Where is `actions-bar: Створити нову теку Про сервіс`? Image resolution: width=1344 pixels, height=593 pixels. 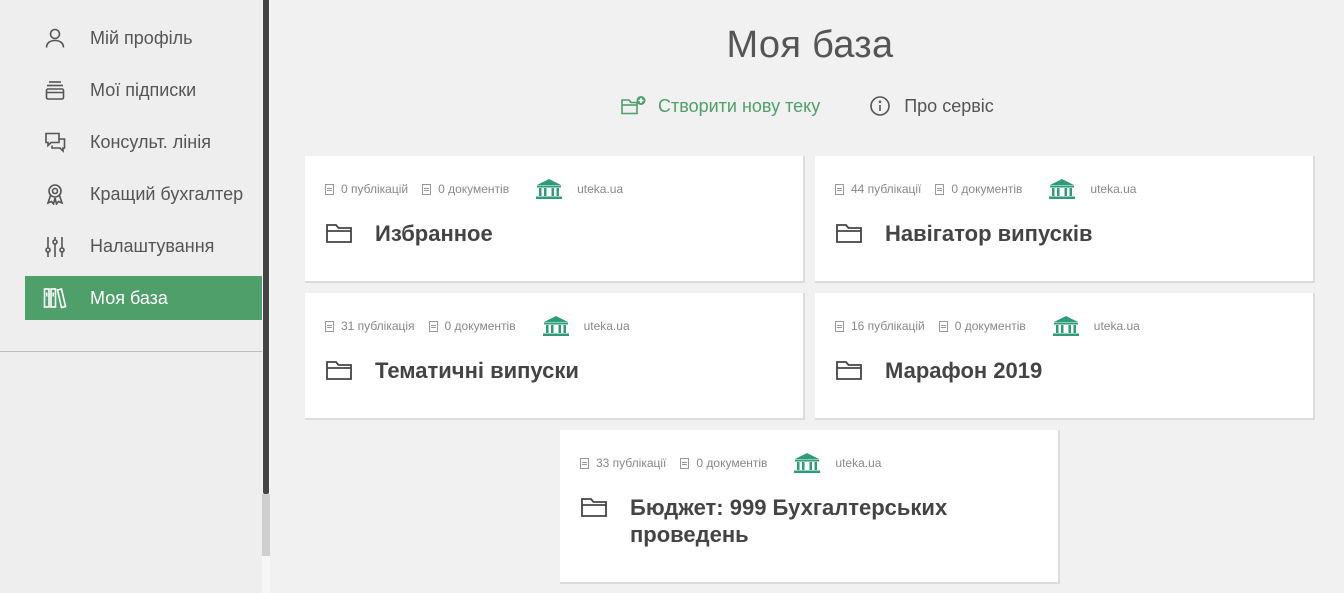
actions-bar: Створити нову теку Про сервіс is located at coordinates (807, 106).